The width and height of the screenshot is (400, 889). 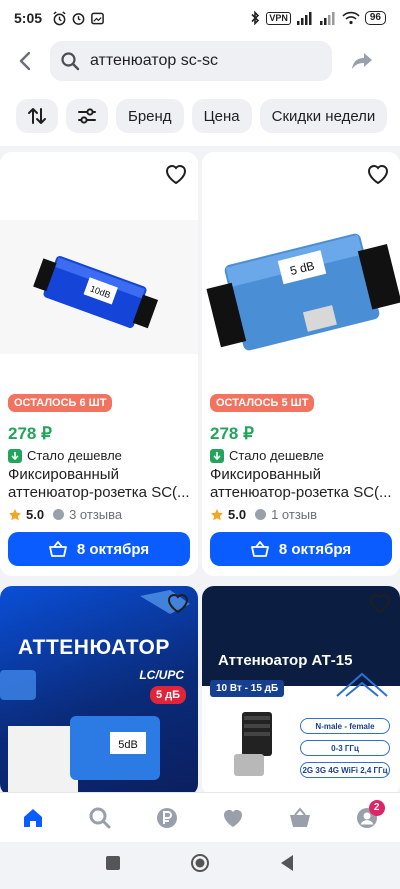 I want to click on back-button, so click(x=25, y=61).